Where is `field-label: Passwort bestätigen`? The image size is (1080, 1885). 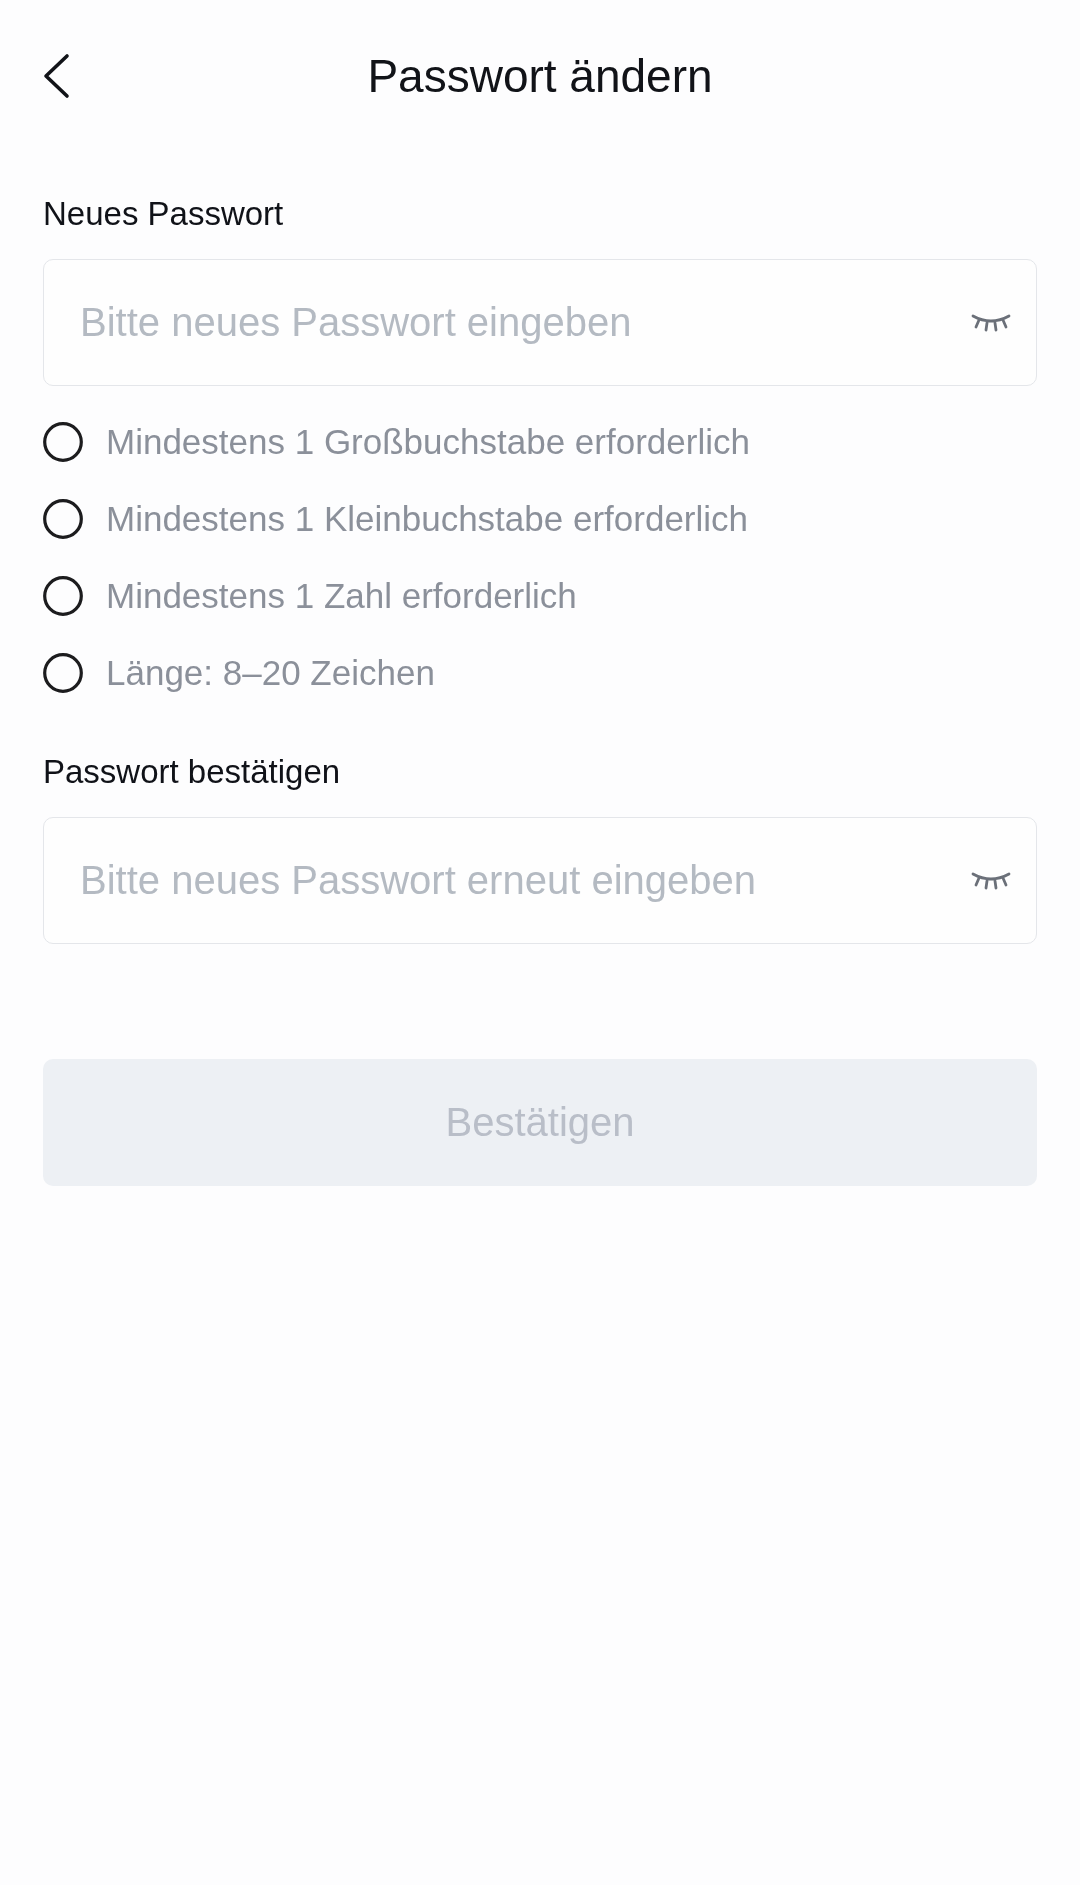
field-label: Passwort bestätigen is located at coordinates (192, 772).